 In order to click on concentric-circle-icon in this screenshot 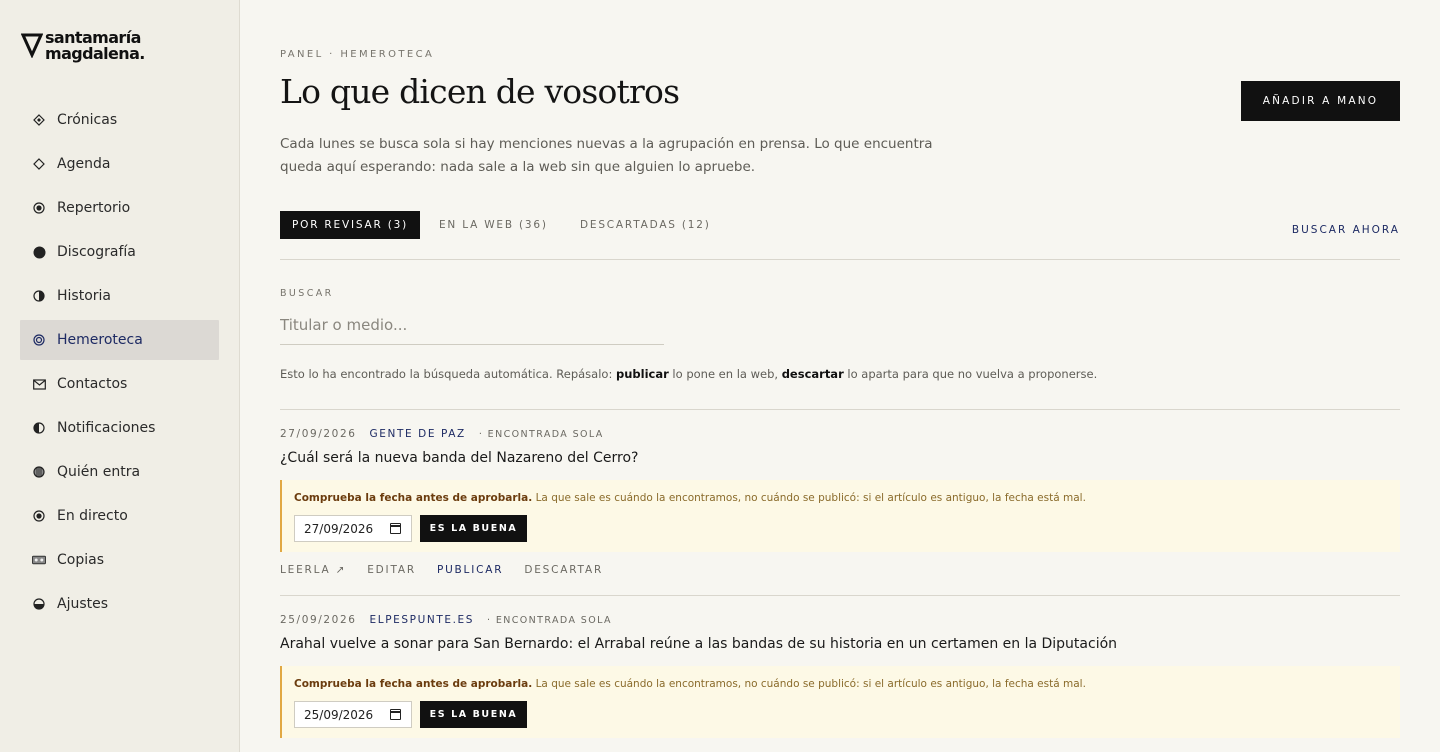, I will do `click(39, 340)`.